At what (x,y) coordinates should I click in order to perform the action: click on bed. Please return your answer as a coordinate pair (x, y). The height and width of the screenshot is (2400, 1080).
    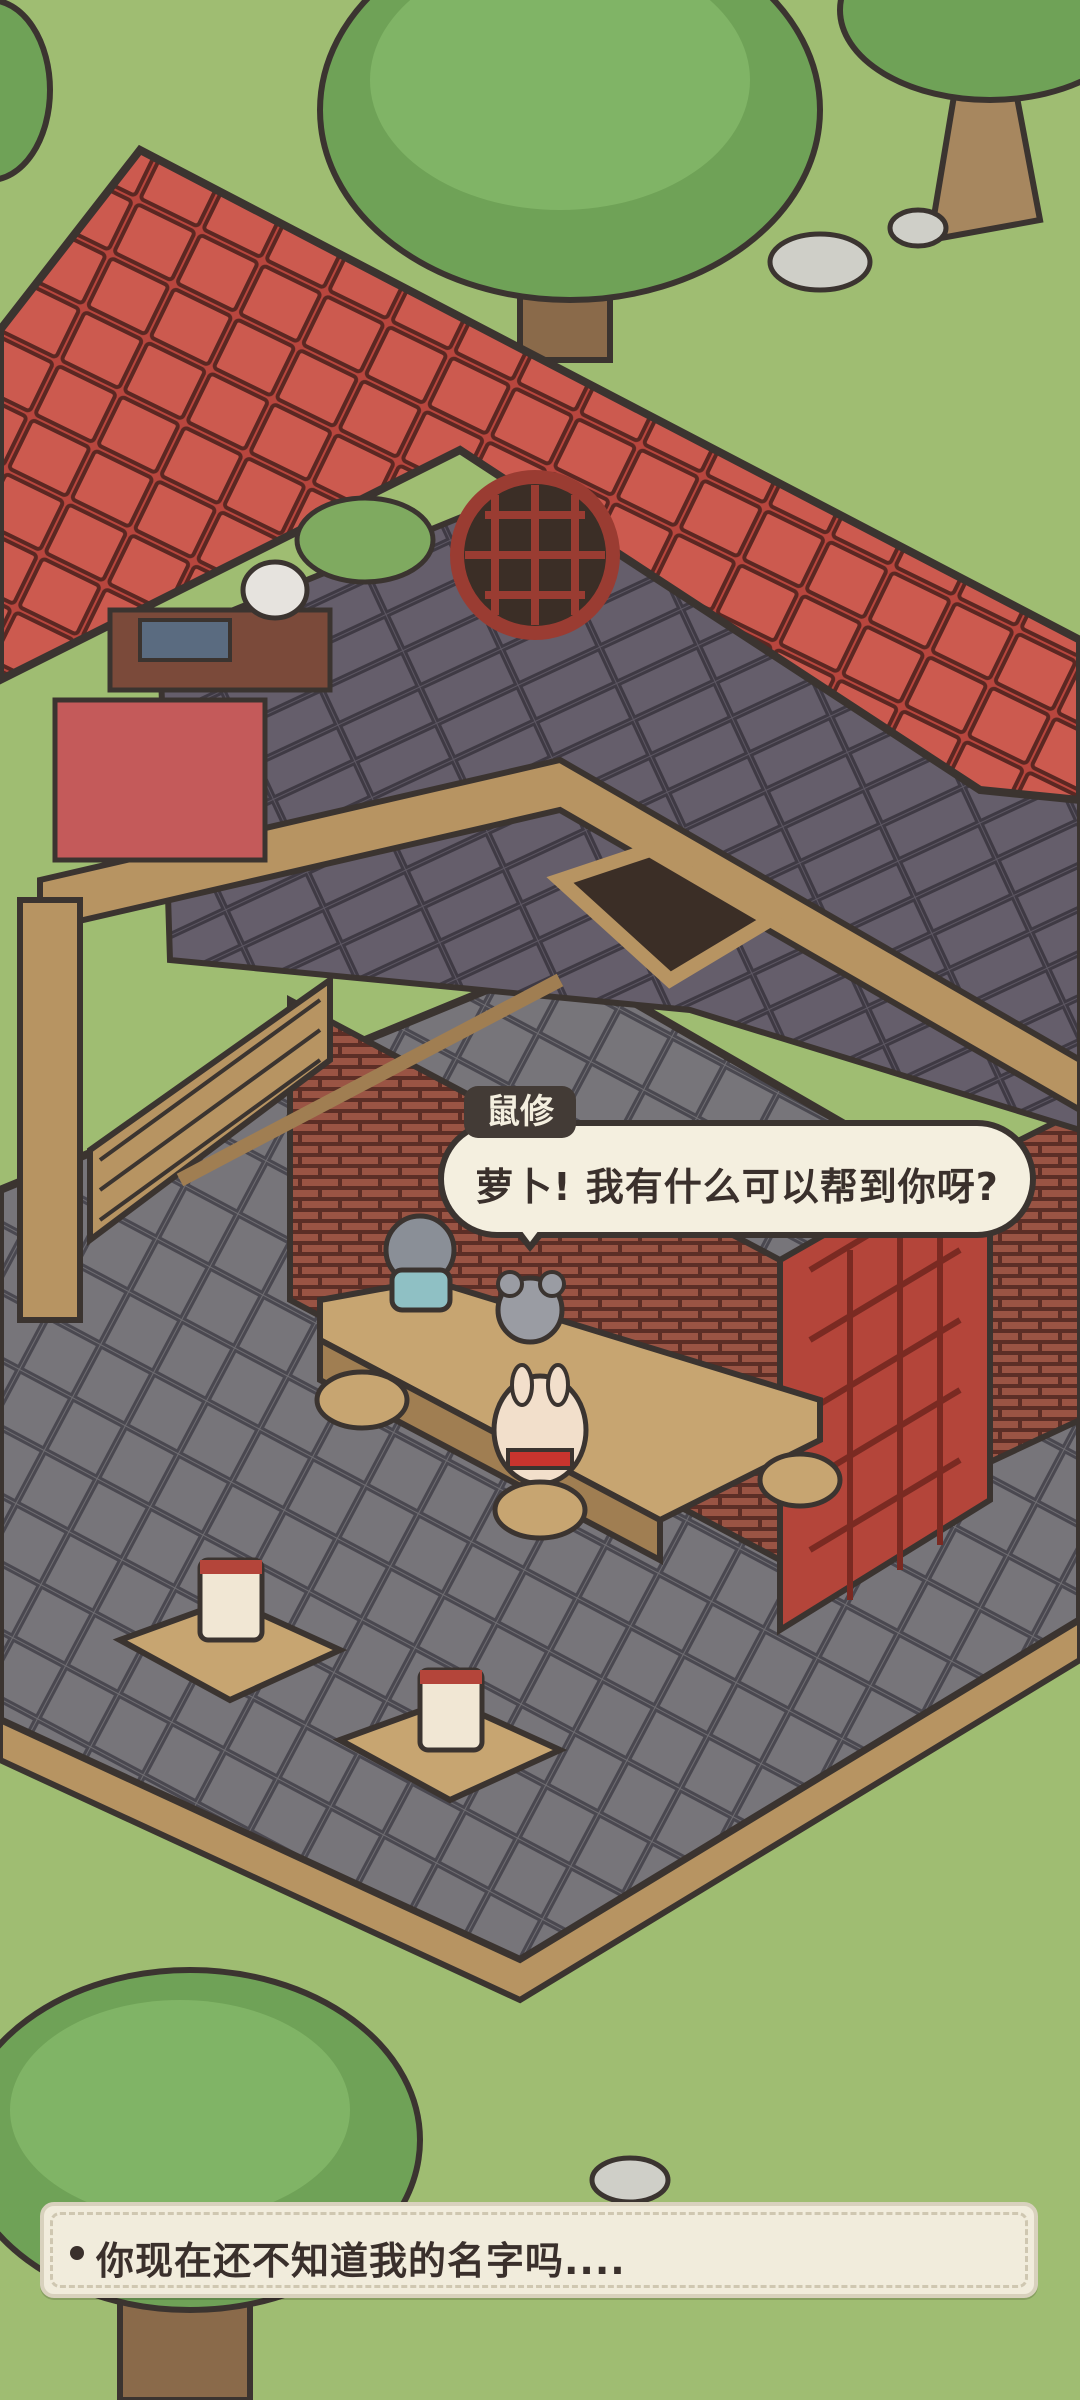
    Looking at the image, I should click on (160, 780).